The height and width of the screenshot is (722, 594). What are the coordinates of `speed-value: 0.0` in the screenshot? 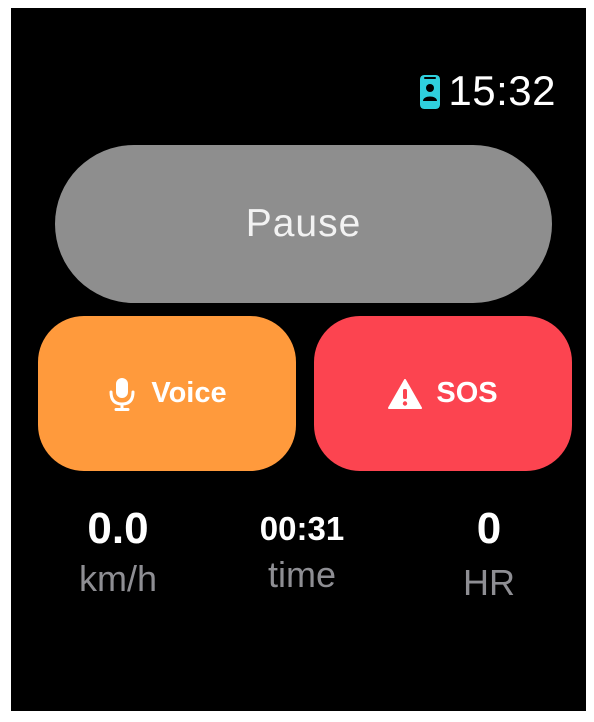 It's located at (118, 528).